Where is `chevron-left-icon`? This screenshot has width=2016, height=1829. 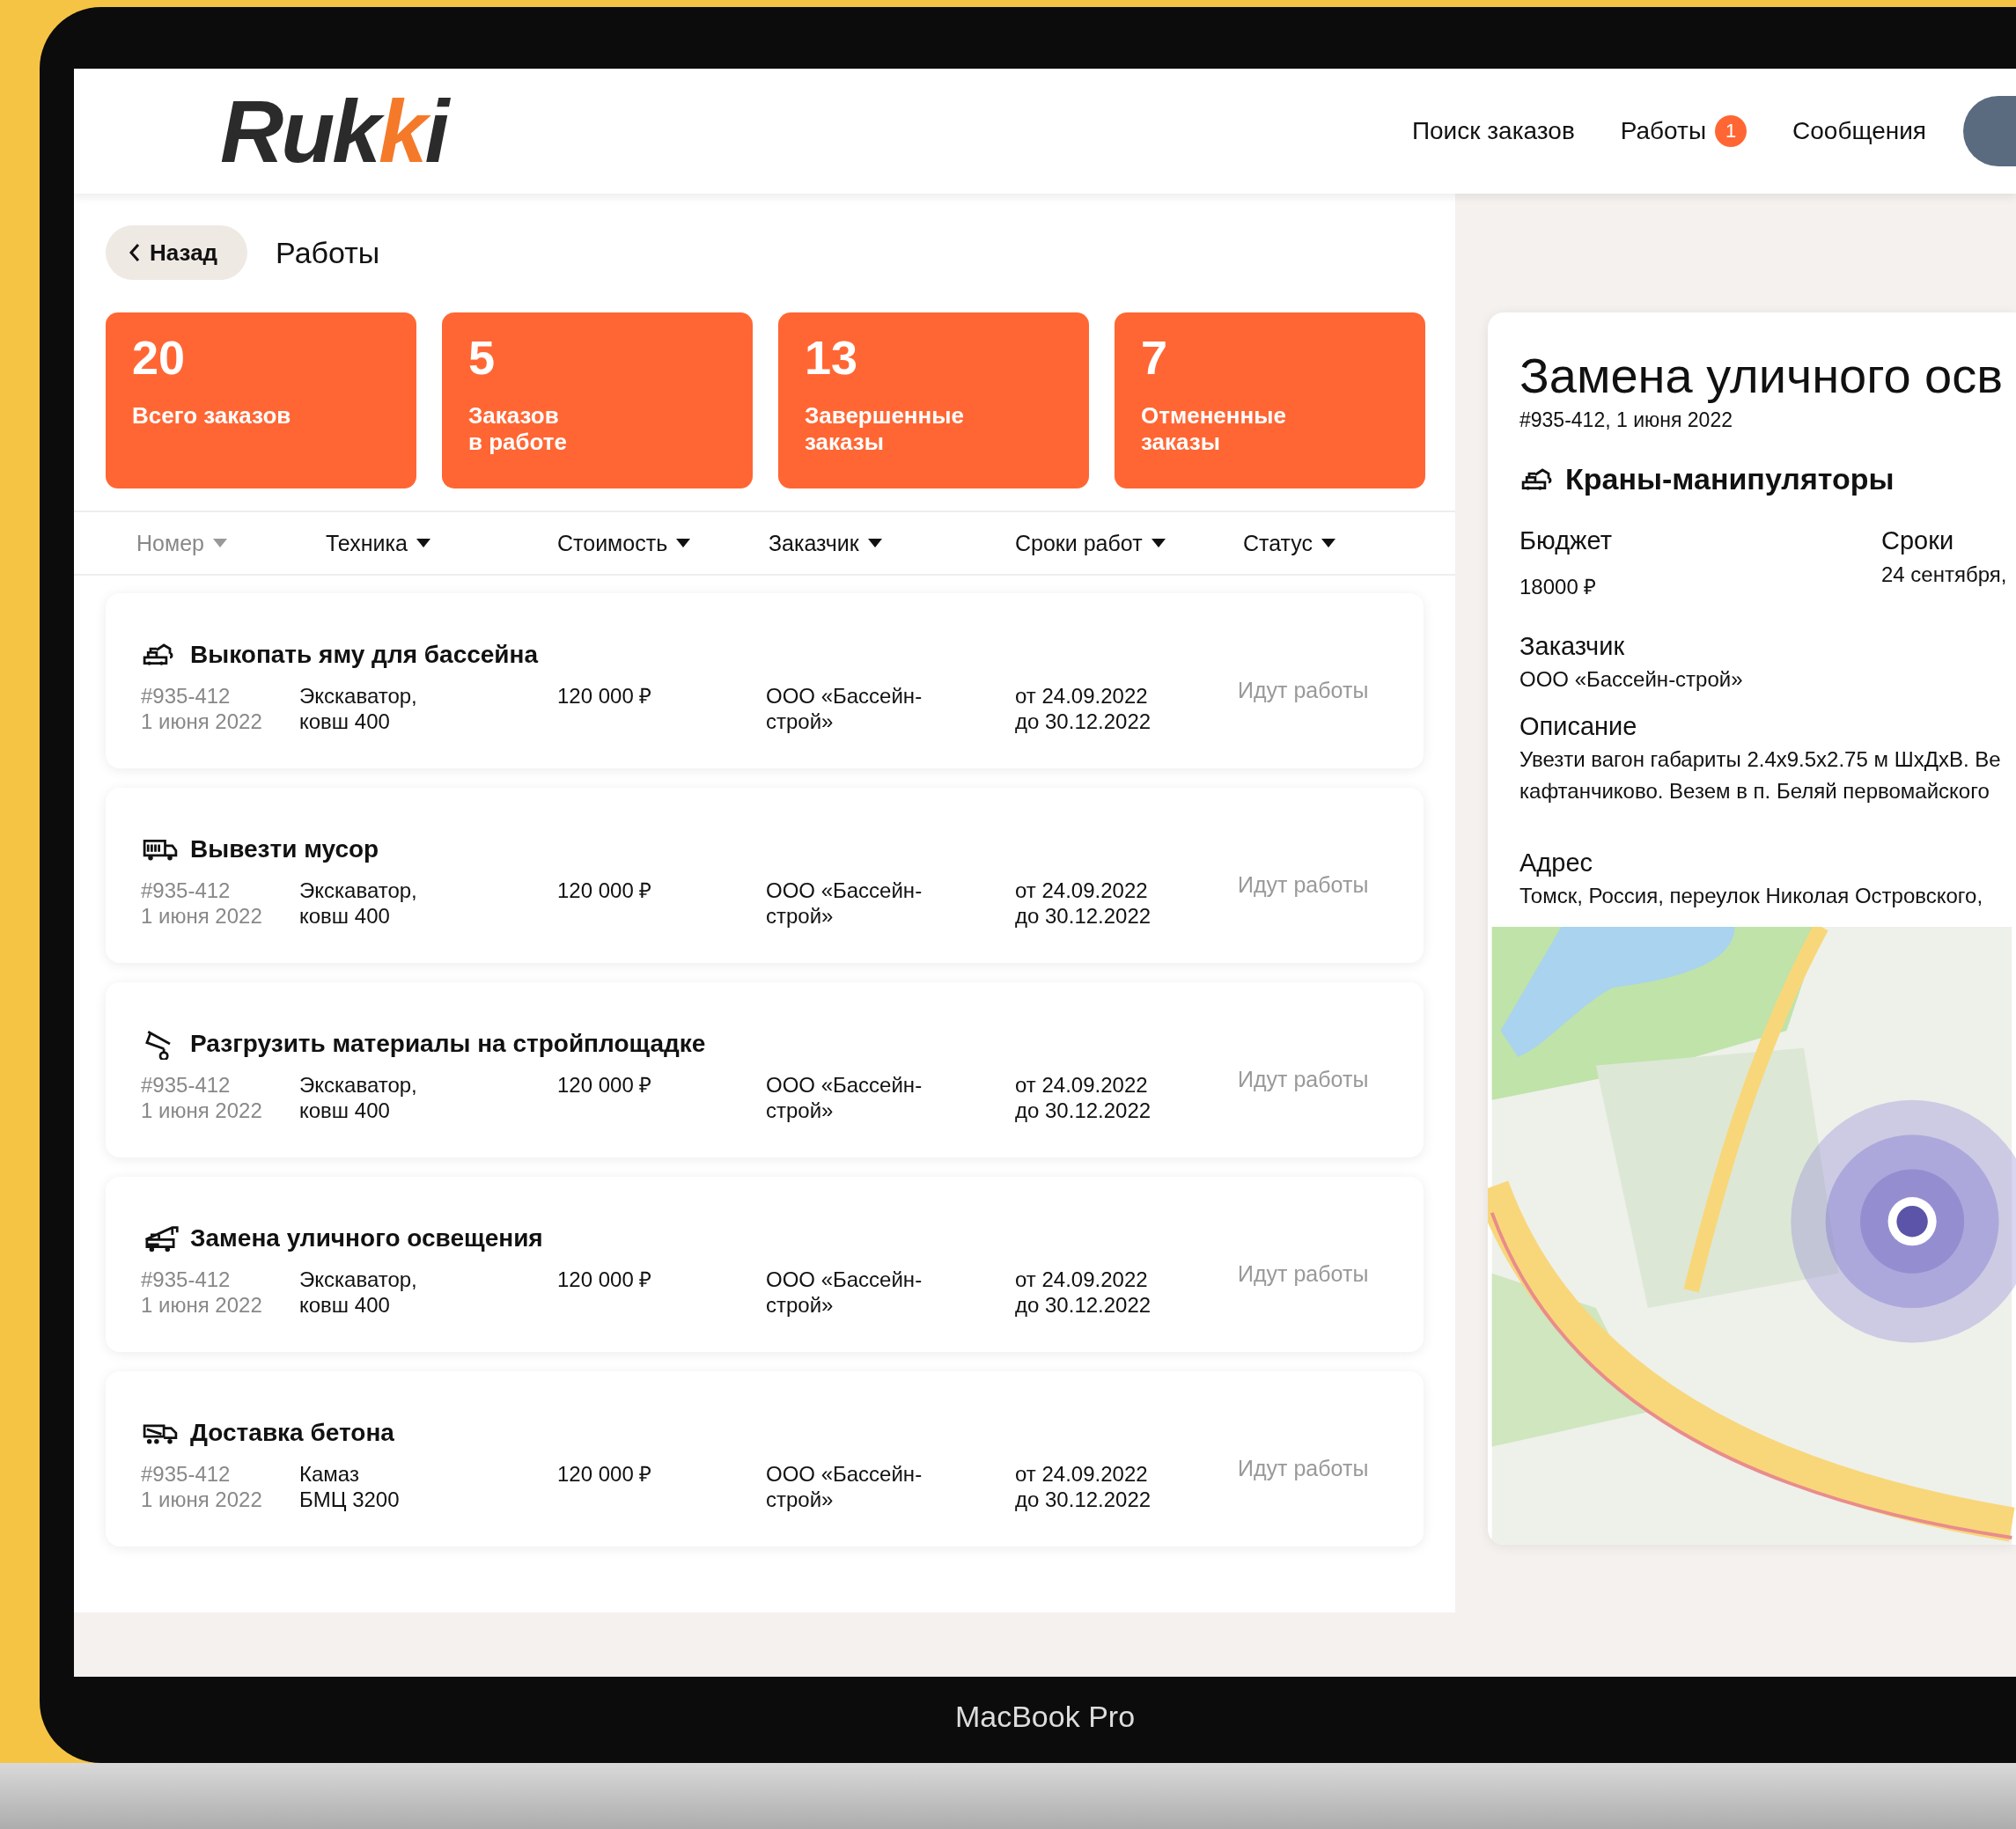 chevron-left-icon is located at coordinates (135, 252).